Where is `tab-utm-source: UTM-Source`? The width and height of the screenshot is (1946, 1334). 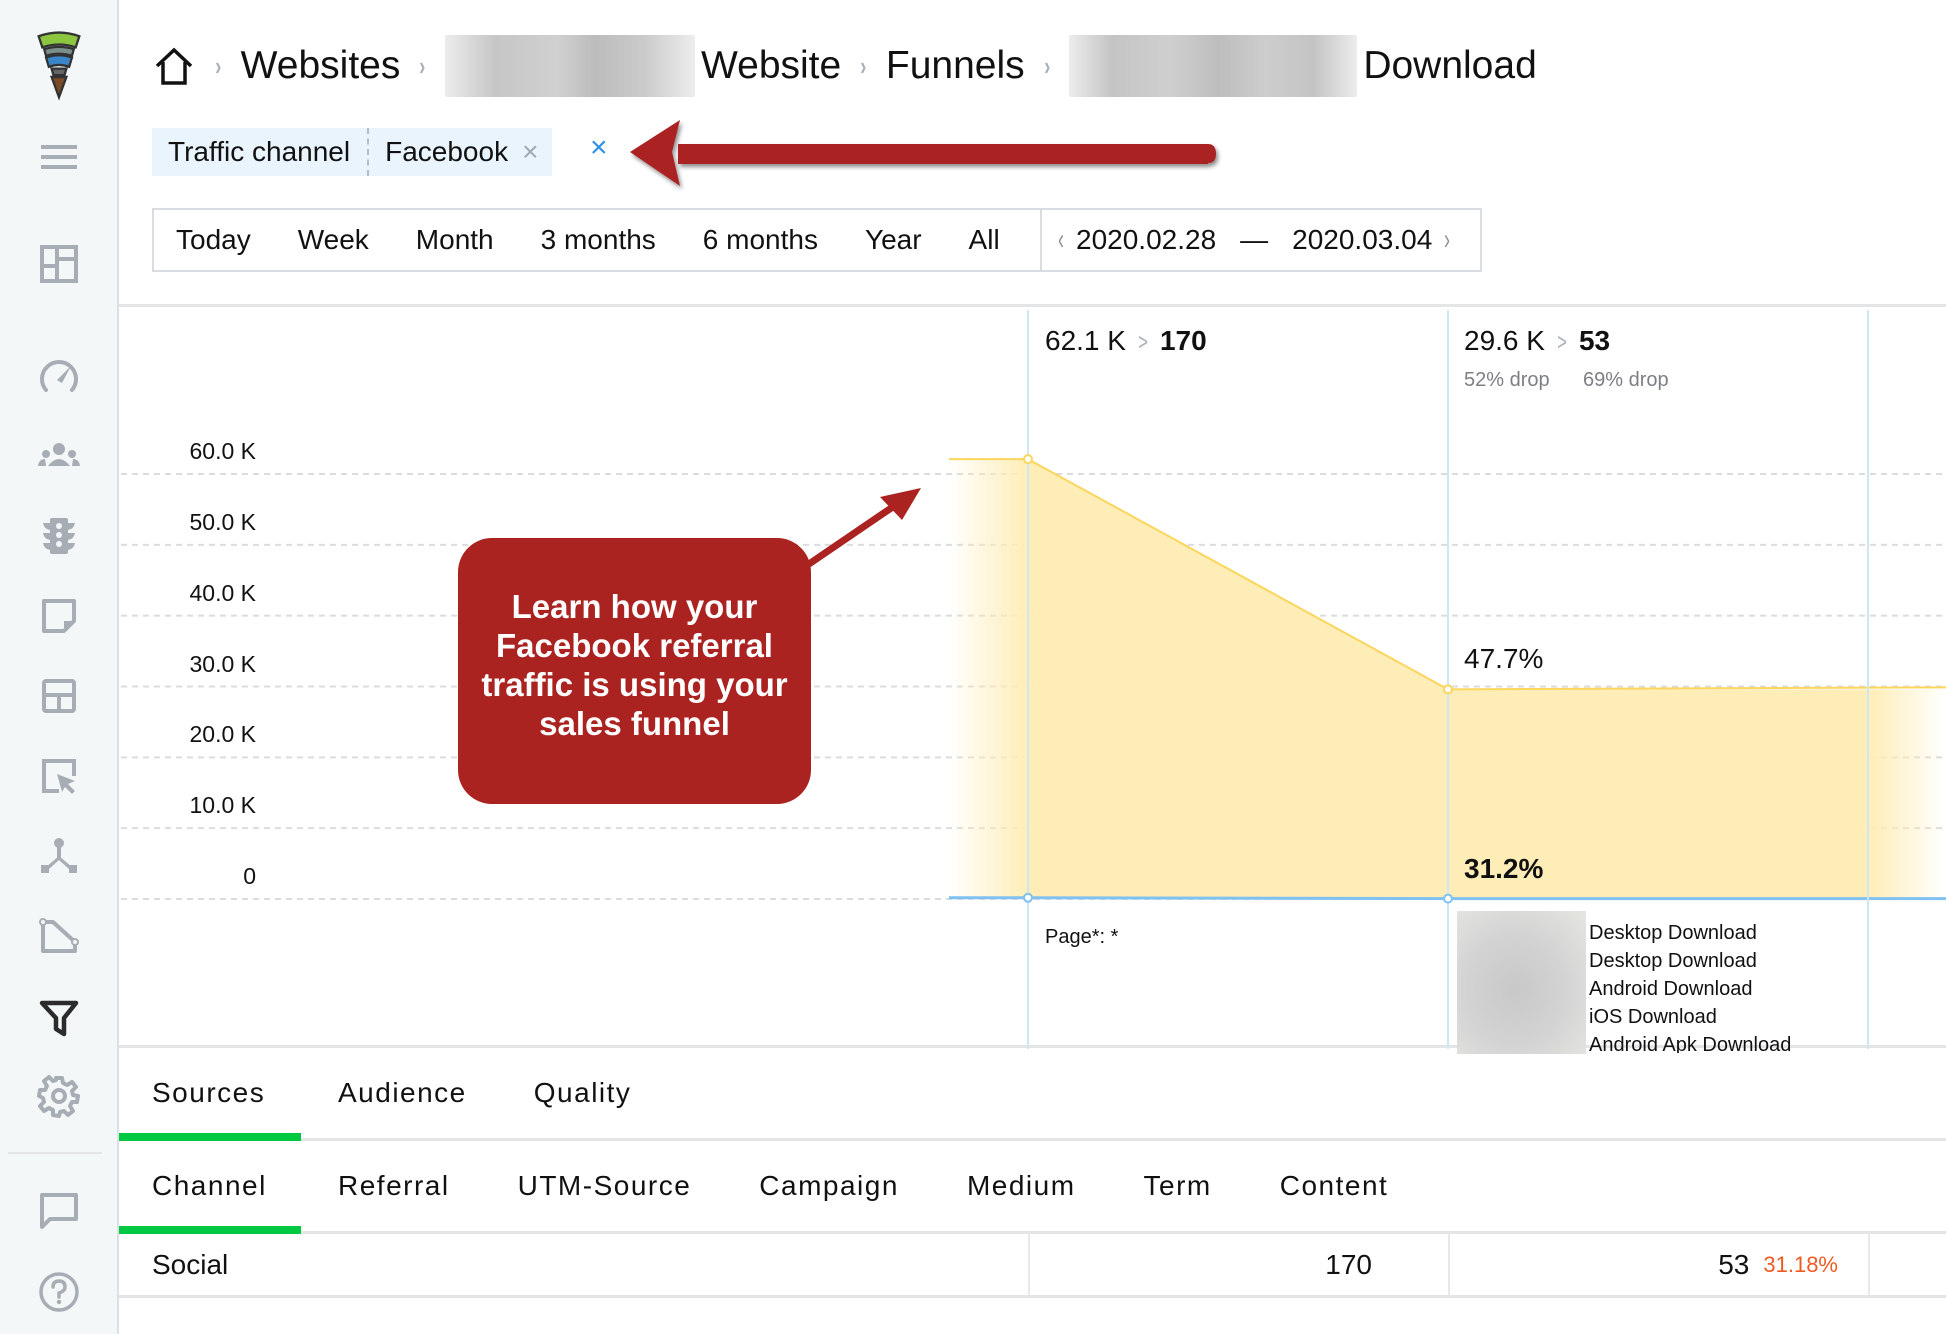 tab-utm-source: UTM-Source is located at coordinates (571, 1186).